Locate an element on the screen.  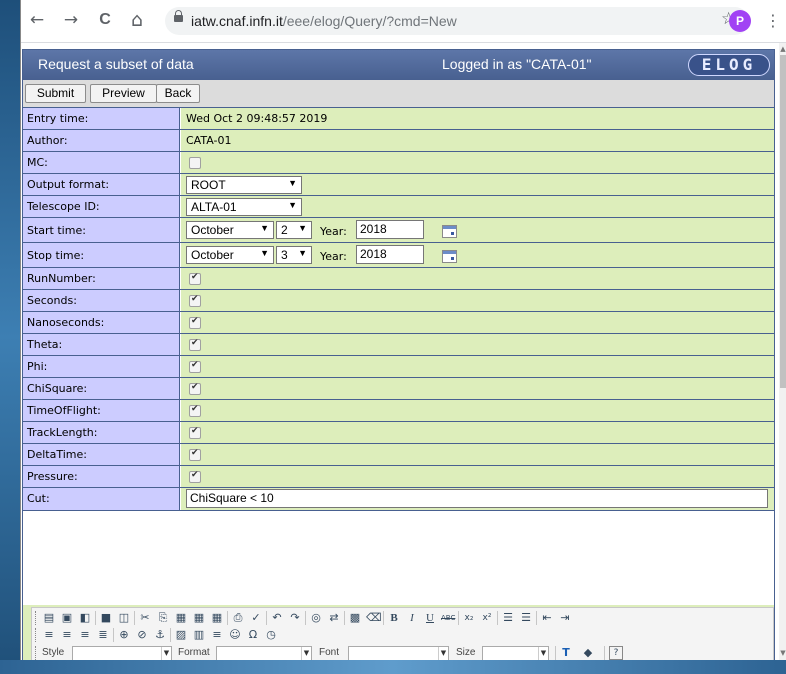
select-all-icon: ▩ is located at coordinates (355, 618).